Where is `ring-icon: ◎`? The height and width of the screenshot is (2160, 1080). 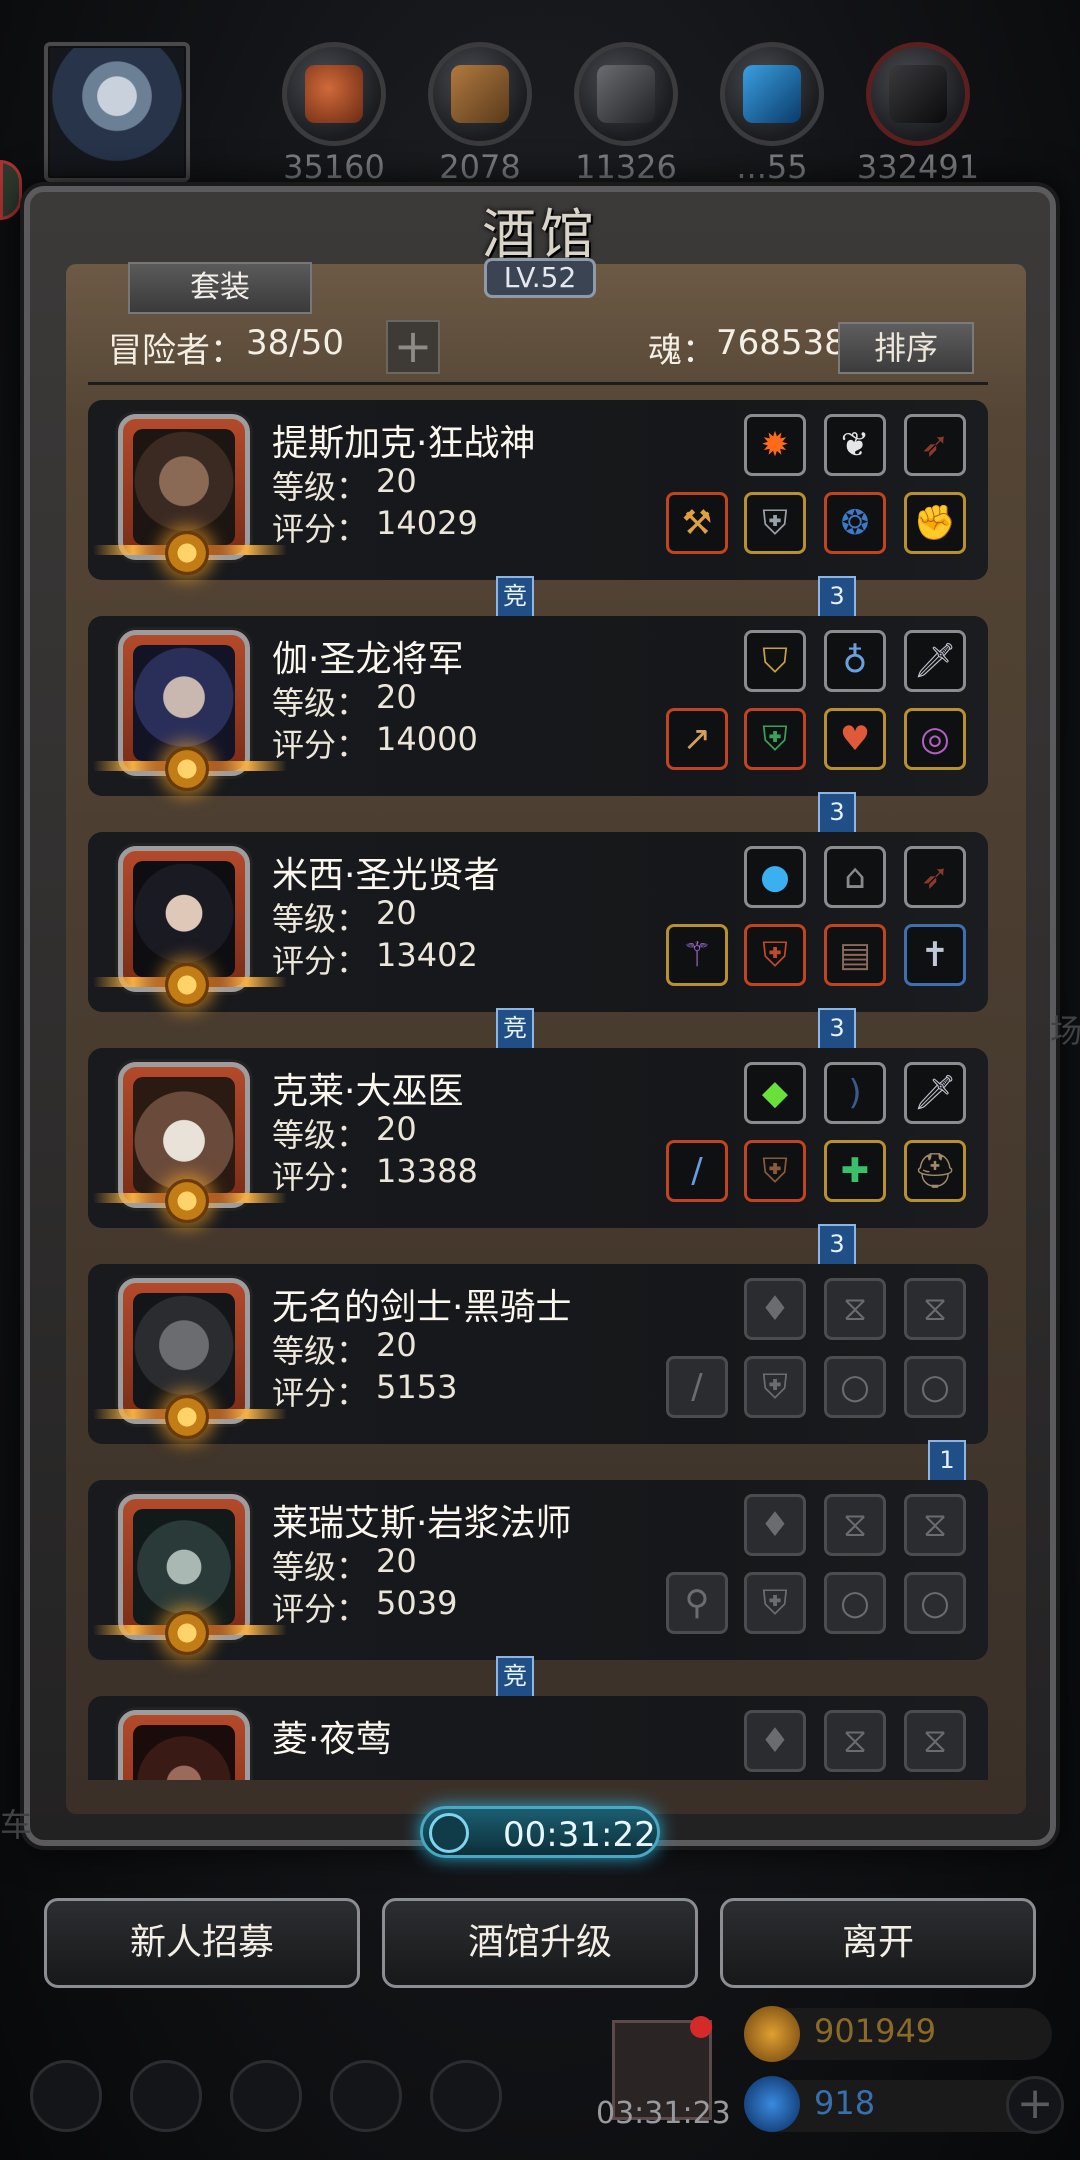
ring-icon: ◎ is located at coordinates (935, 739).